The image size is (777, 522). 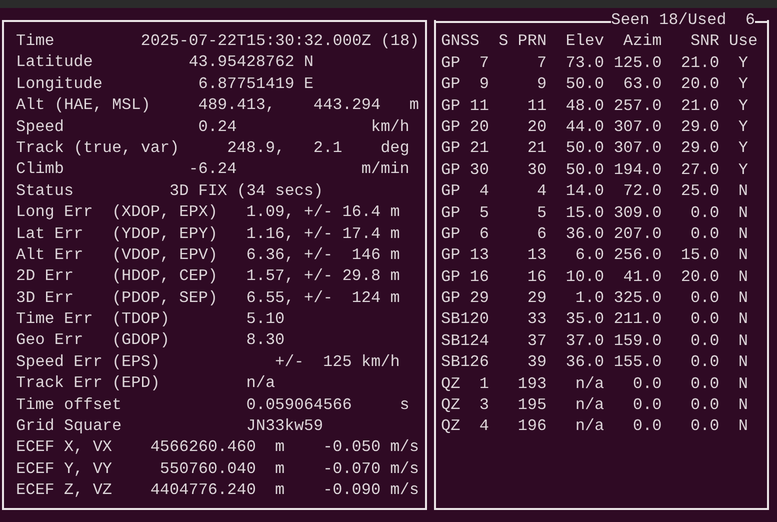 What do you see at coordinates (59, 84) in the screenshot?
I see `field-label: Longitude` at bounding box center [59, 84].